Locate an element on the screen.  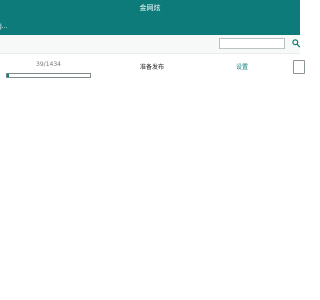
search-input is located at coordinates (252, 43).